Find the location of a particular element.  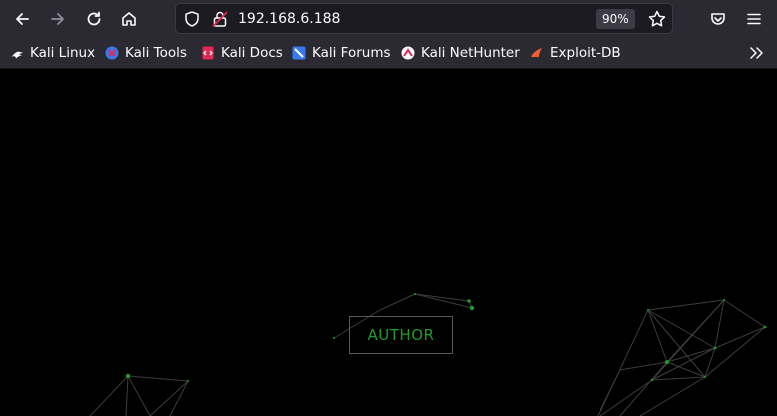

back-arrow-icon is located at coordinates (22, 19).